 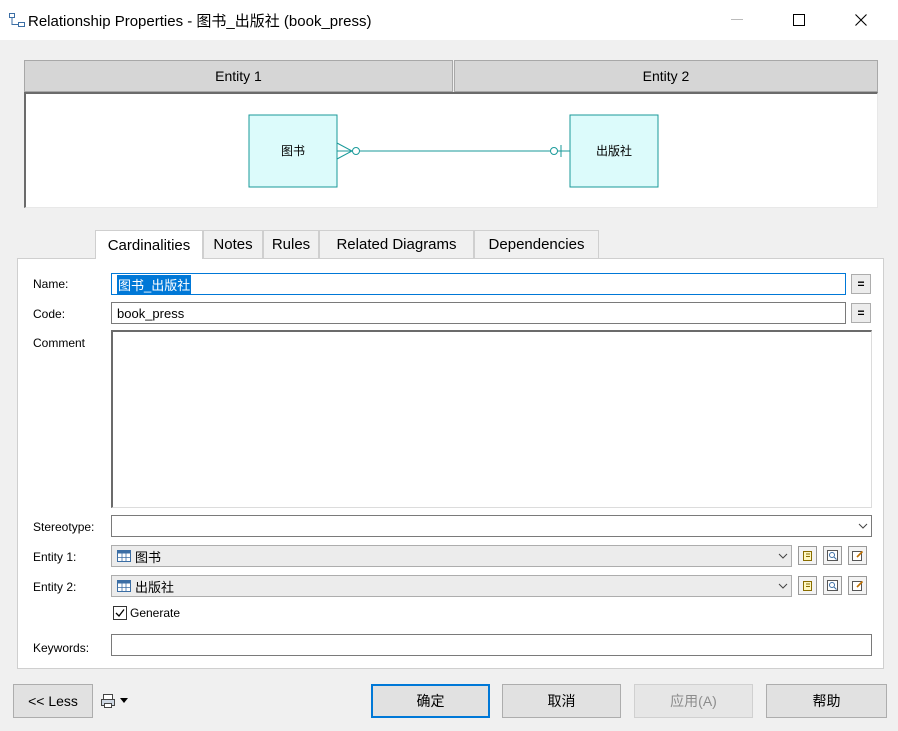 I want to click on entity2-select-button, so click(x=832, y=585).